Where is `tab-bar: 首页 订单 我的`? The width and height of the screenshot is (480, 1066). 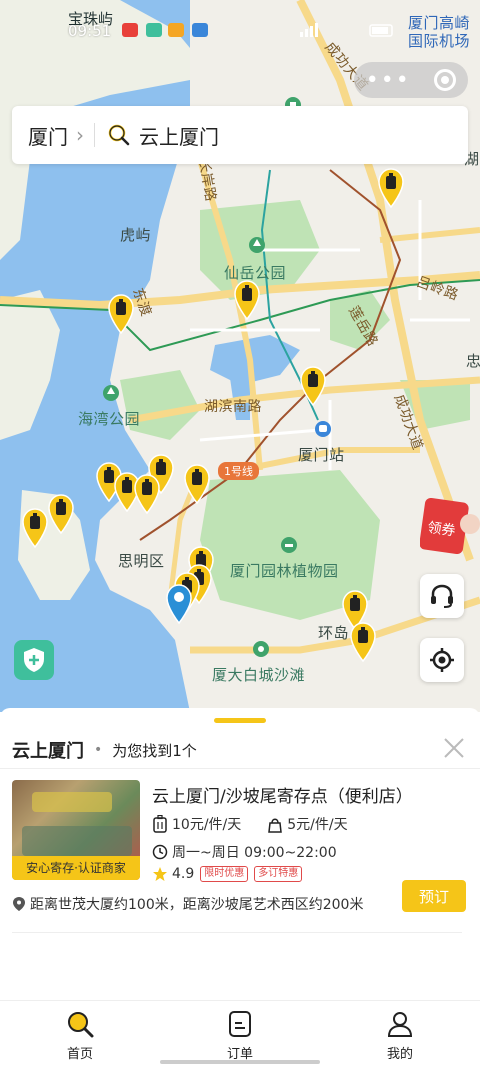 tab-bar: 首页 订单 我的 is located at coordinates (240, 1033).